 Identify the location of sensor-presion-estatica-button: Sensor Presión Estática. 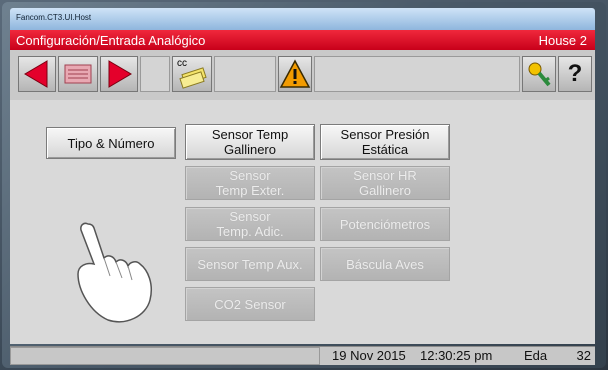
(385, 142).